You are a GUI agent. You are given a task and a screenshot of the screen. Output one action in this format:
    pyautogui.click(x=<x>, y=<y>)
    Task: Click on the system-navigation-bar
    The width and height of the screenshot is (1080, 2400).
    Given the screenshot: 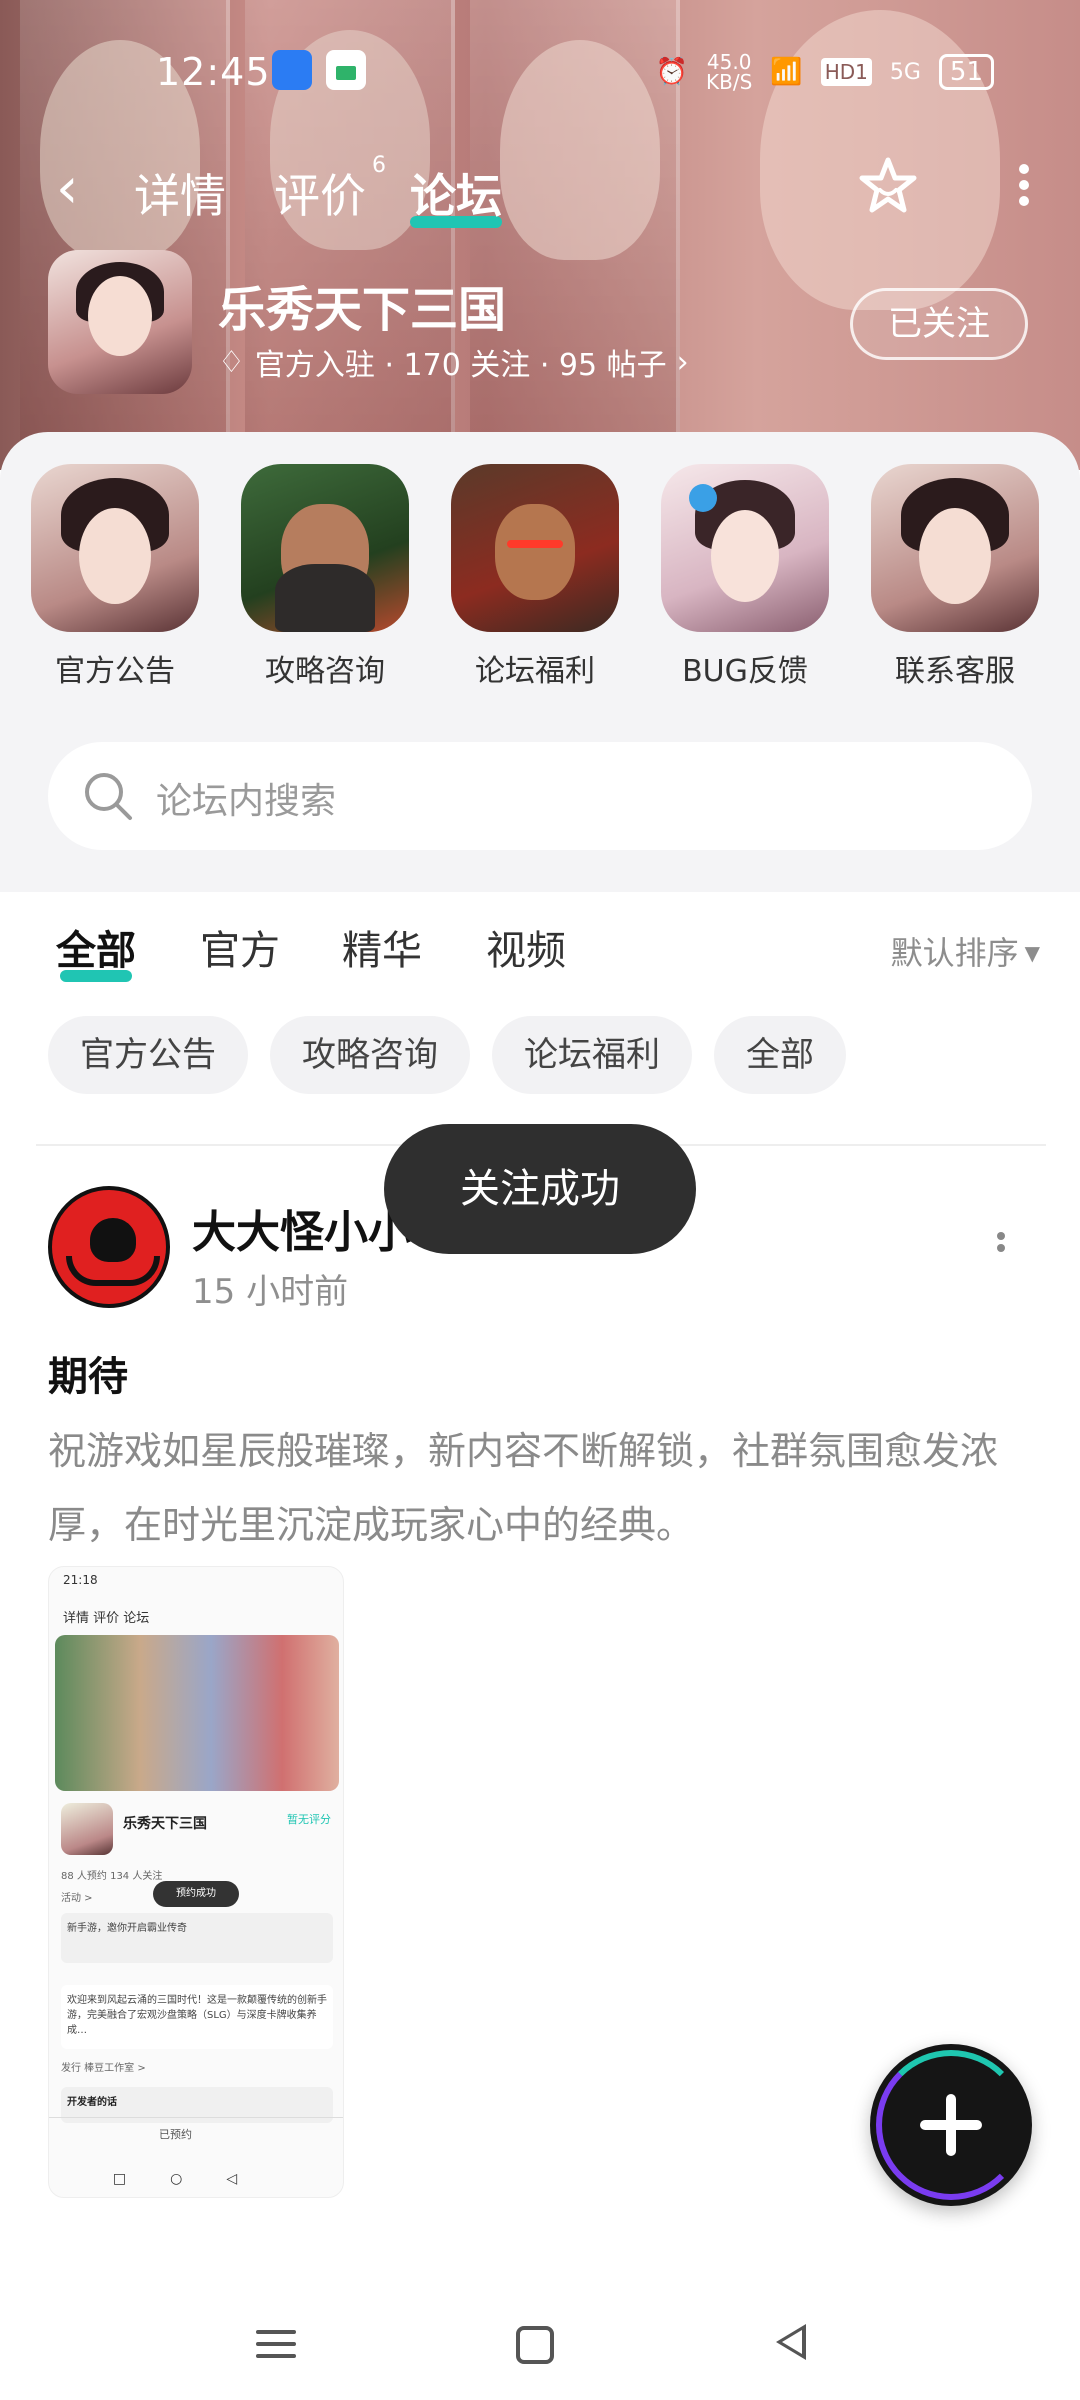 What is the action you would take?
    pyautogui.click(x=540, y=2345)
    